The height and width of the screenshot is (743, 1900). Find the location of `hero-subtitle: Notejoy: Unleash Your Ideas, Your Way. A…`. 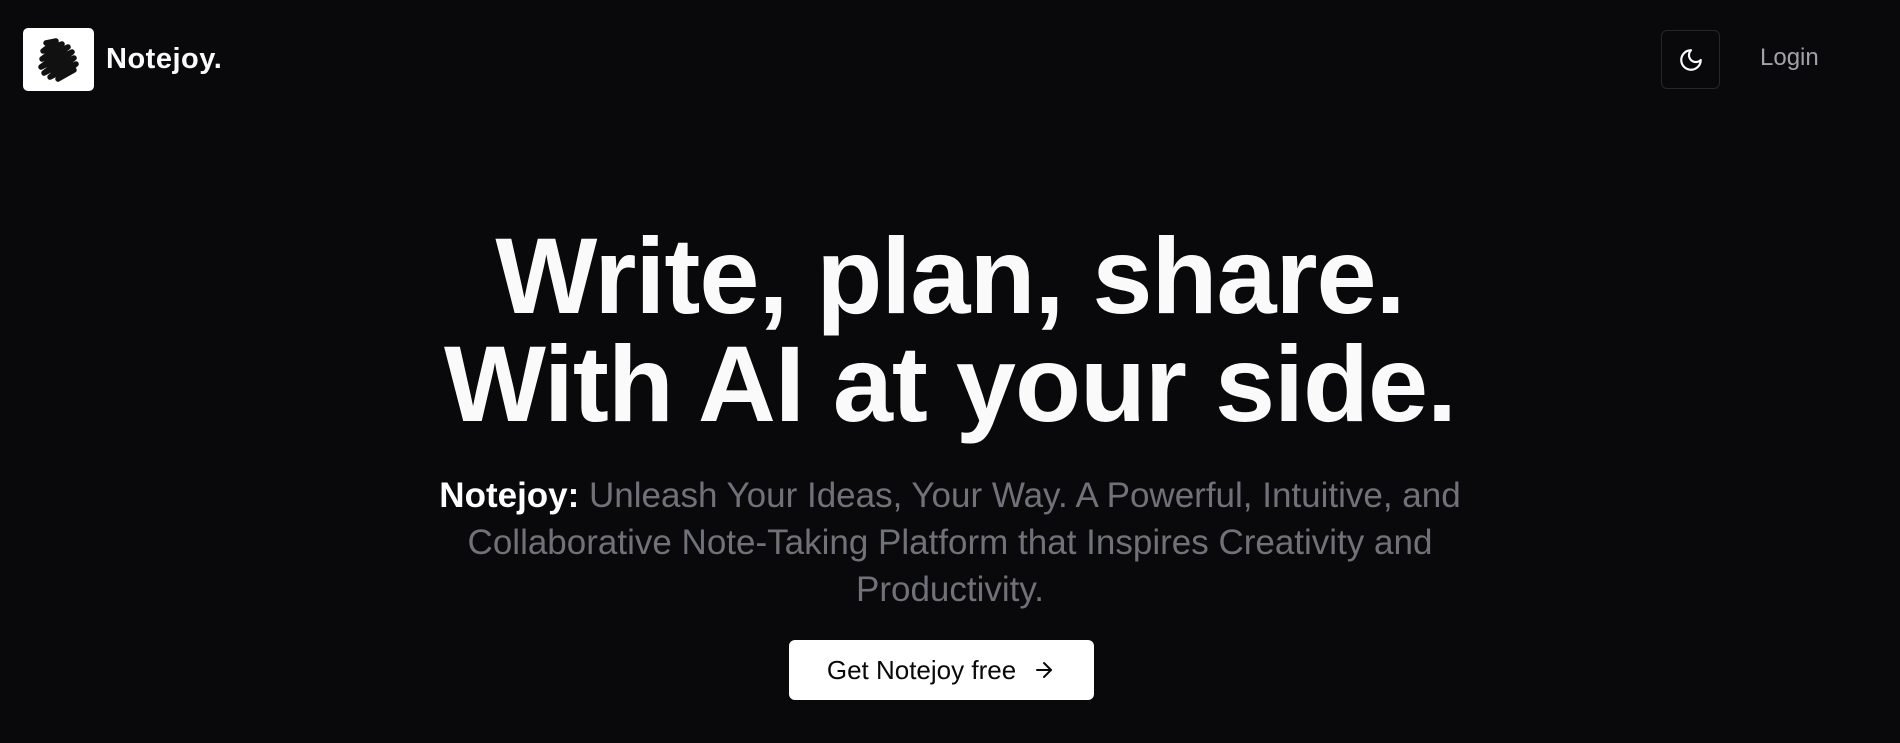

hero-subtitle: Notejoy: Unleash Your Ideas, Your Way. A… is located at coordinates (950, 542).